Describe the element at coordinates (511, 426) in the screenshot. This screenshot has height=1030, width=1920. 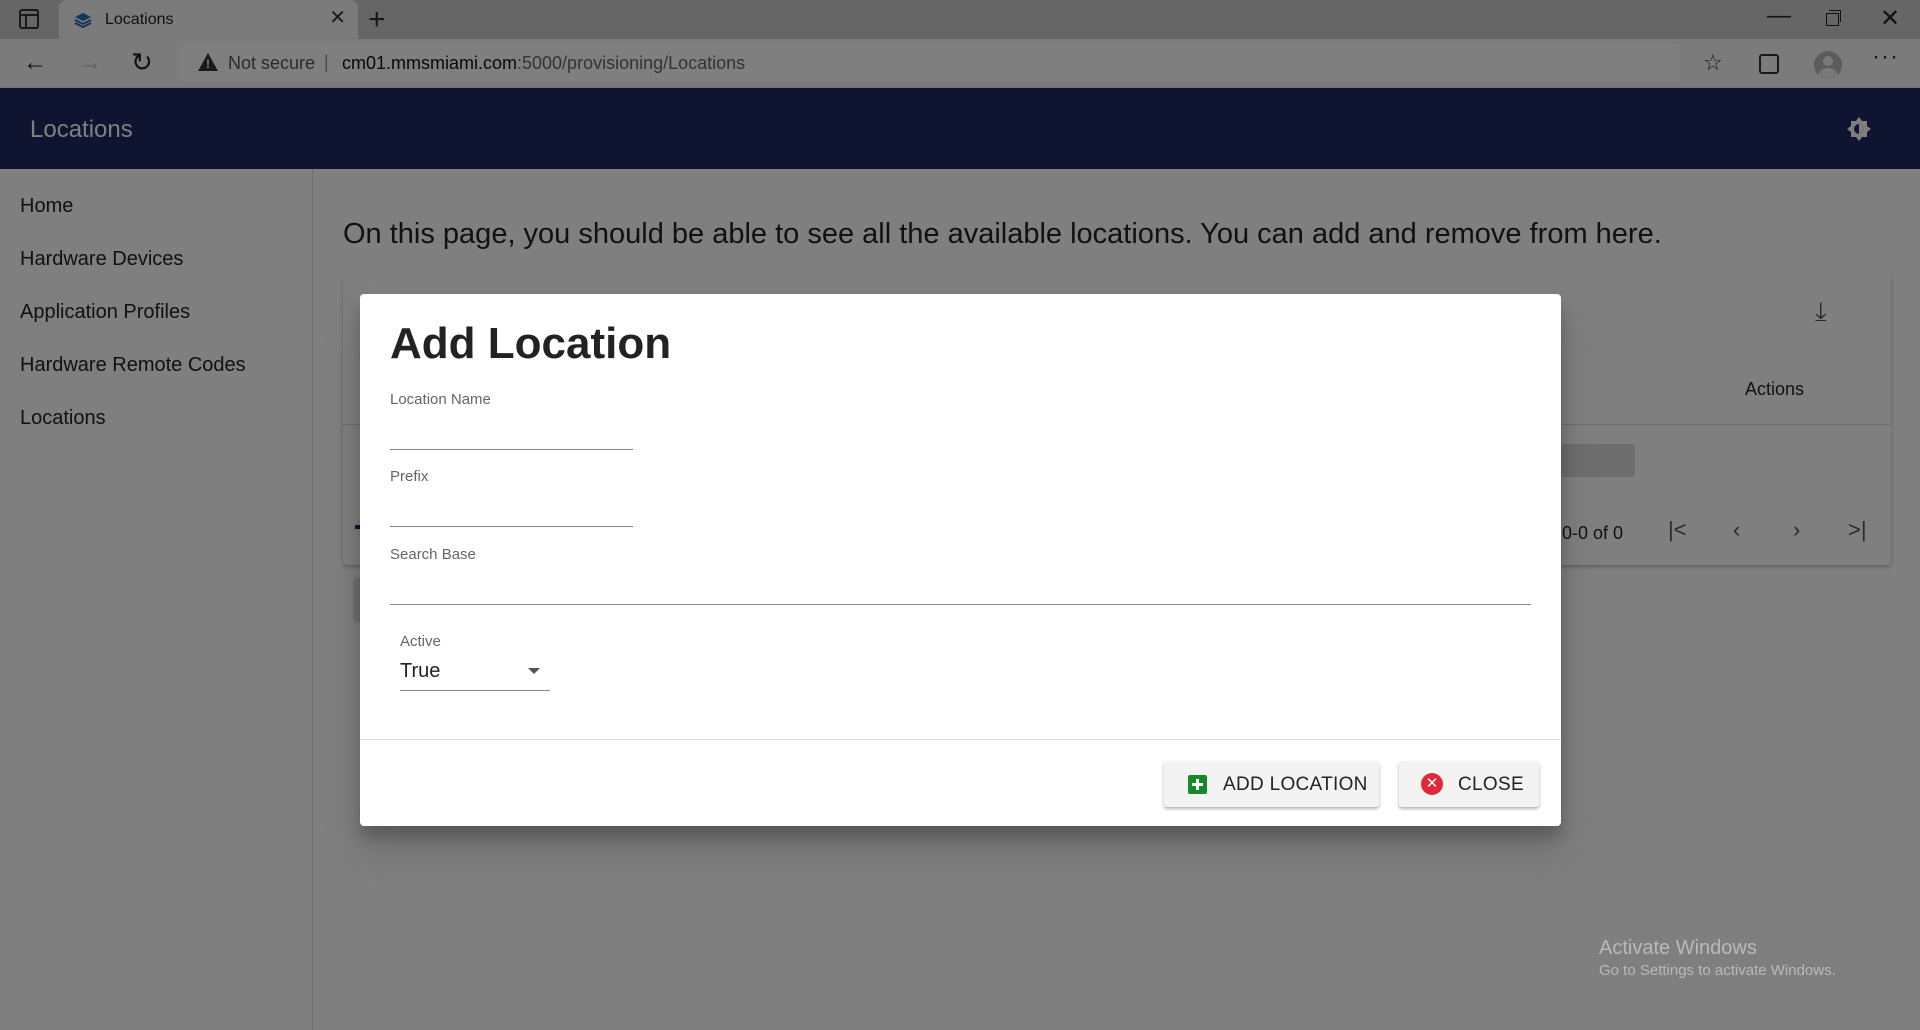
I see `location-name-input` at that location.